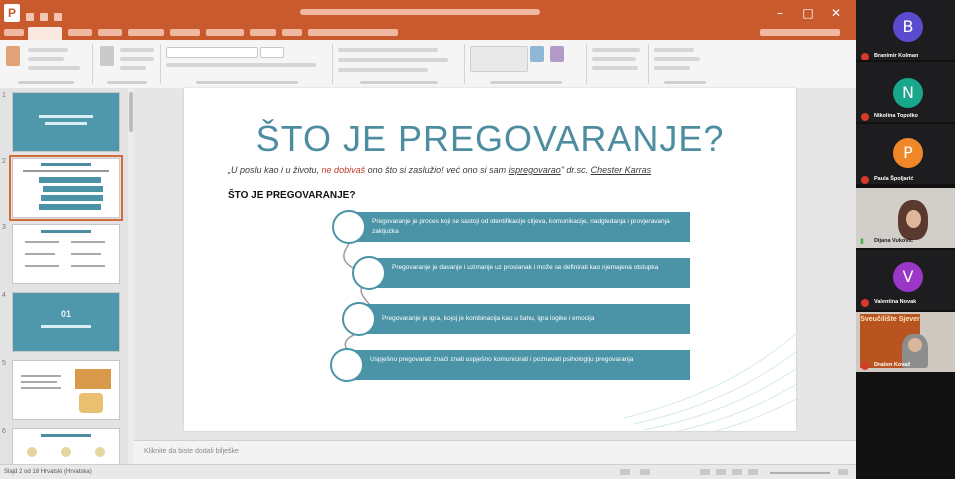 This screenshot has width=955, height=479. I want to click on participant-video-tile: Sveučilište Sjever Dražen Kovač, so click(905, 342).